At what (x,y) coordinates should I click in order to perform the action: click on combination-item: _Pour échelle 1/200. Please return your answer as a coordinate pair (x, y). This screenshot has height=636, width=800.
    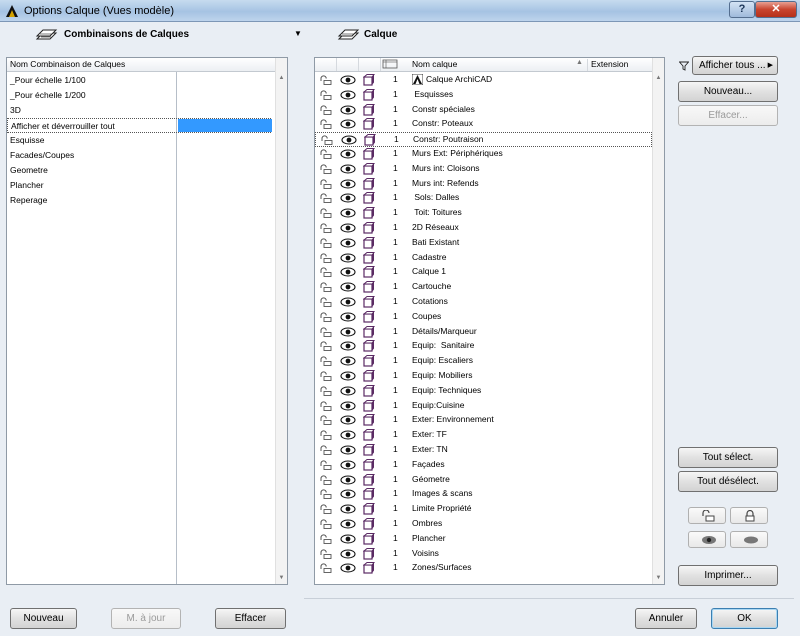
    Looking at the image, I should click on (139, 95).